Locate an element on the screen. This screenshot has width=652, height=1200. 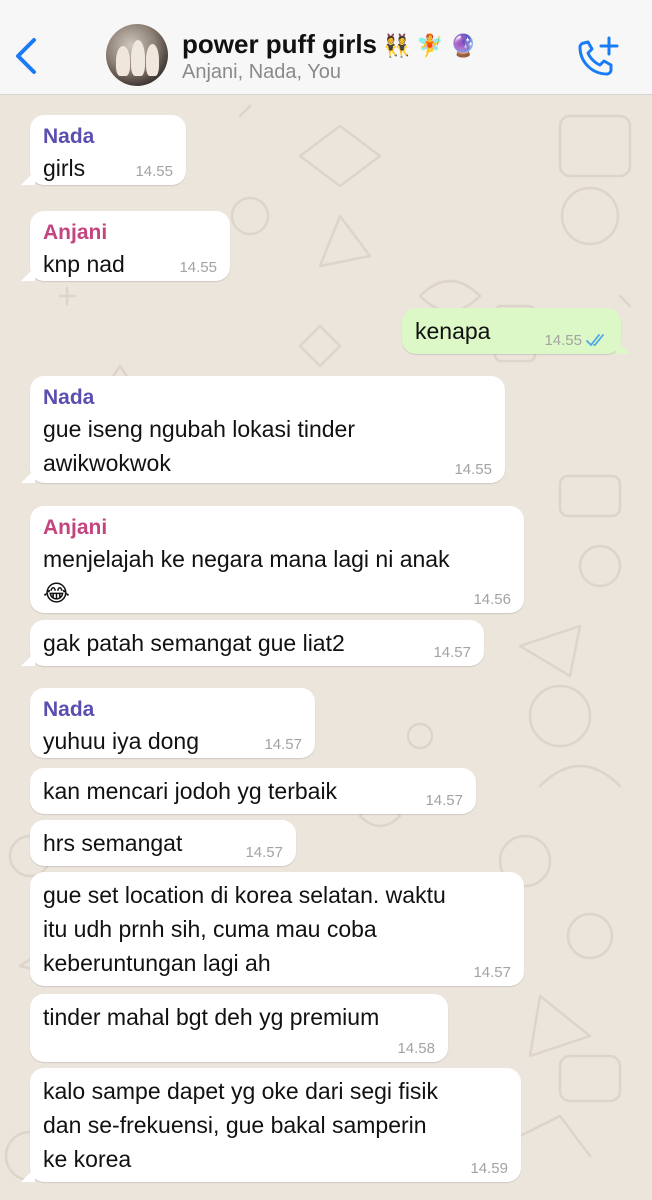
message-text-line: menjelajah ke negara mana lagi ni anak is located at coordinates (246, 559).